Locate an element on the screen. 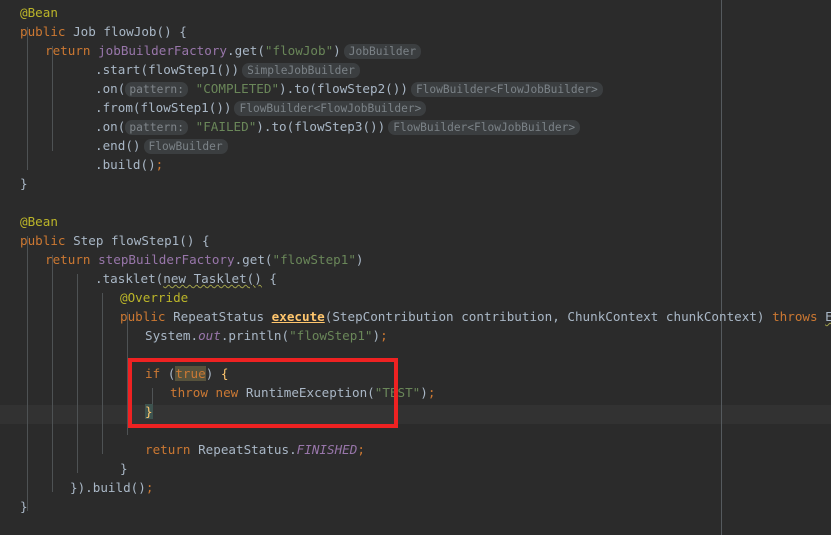  code-token: .from(flowStep1()) is located at coordinates (163, 107).